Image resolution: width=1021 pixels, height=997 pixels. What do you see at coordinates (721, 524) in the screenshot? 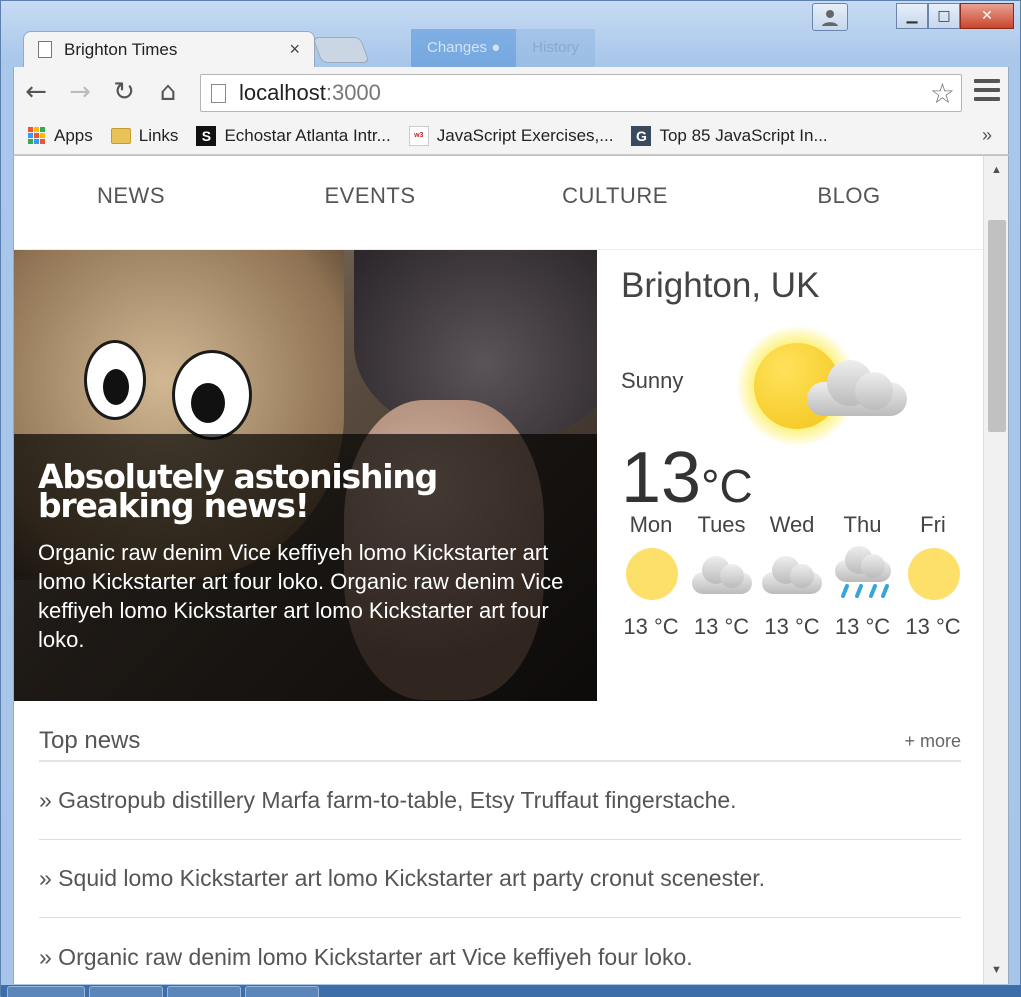
I see `forecast-day-name: Tues` at bounding box center [721, 524].